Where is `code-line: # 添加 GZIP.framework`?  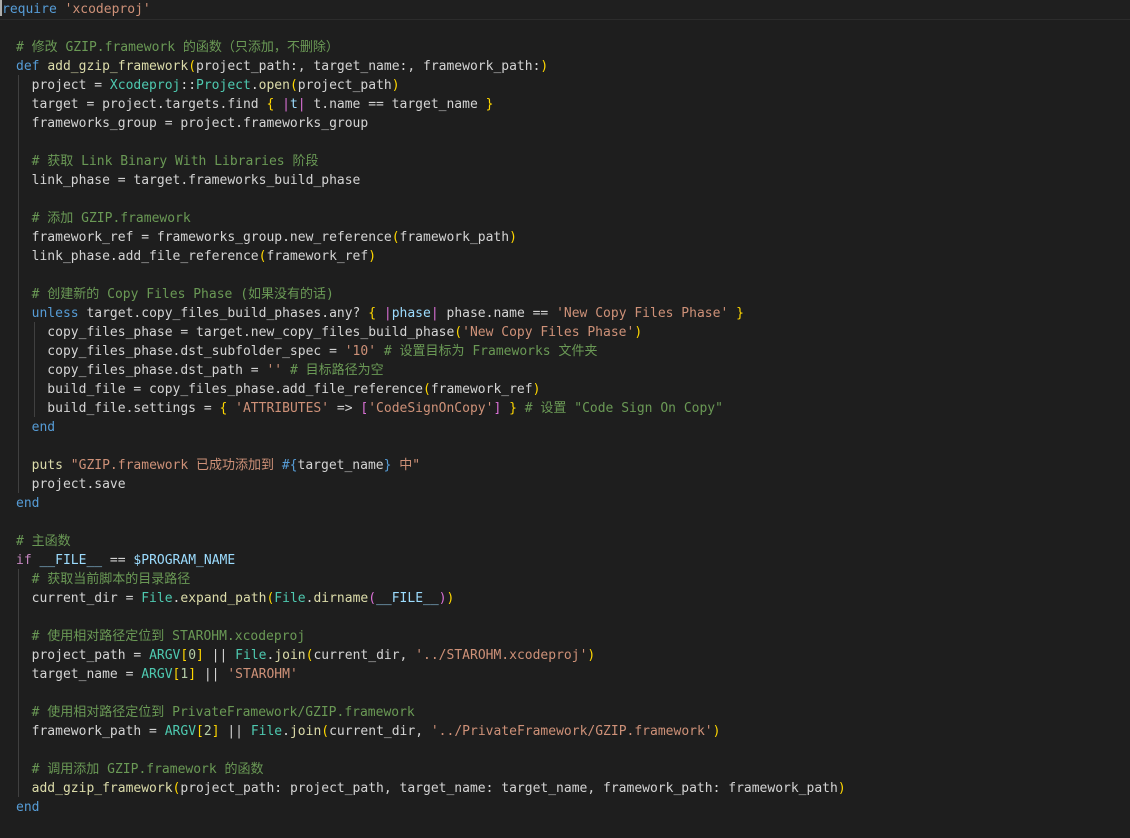 code-line: # 添加 GZIP.framework is located at coordinates (103, 218).